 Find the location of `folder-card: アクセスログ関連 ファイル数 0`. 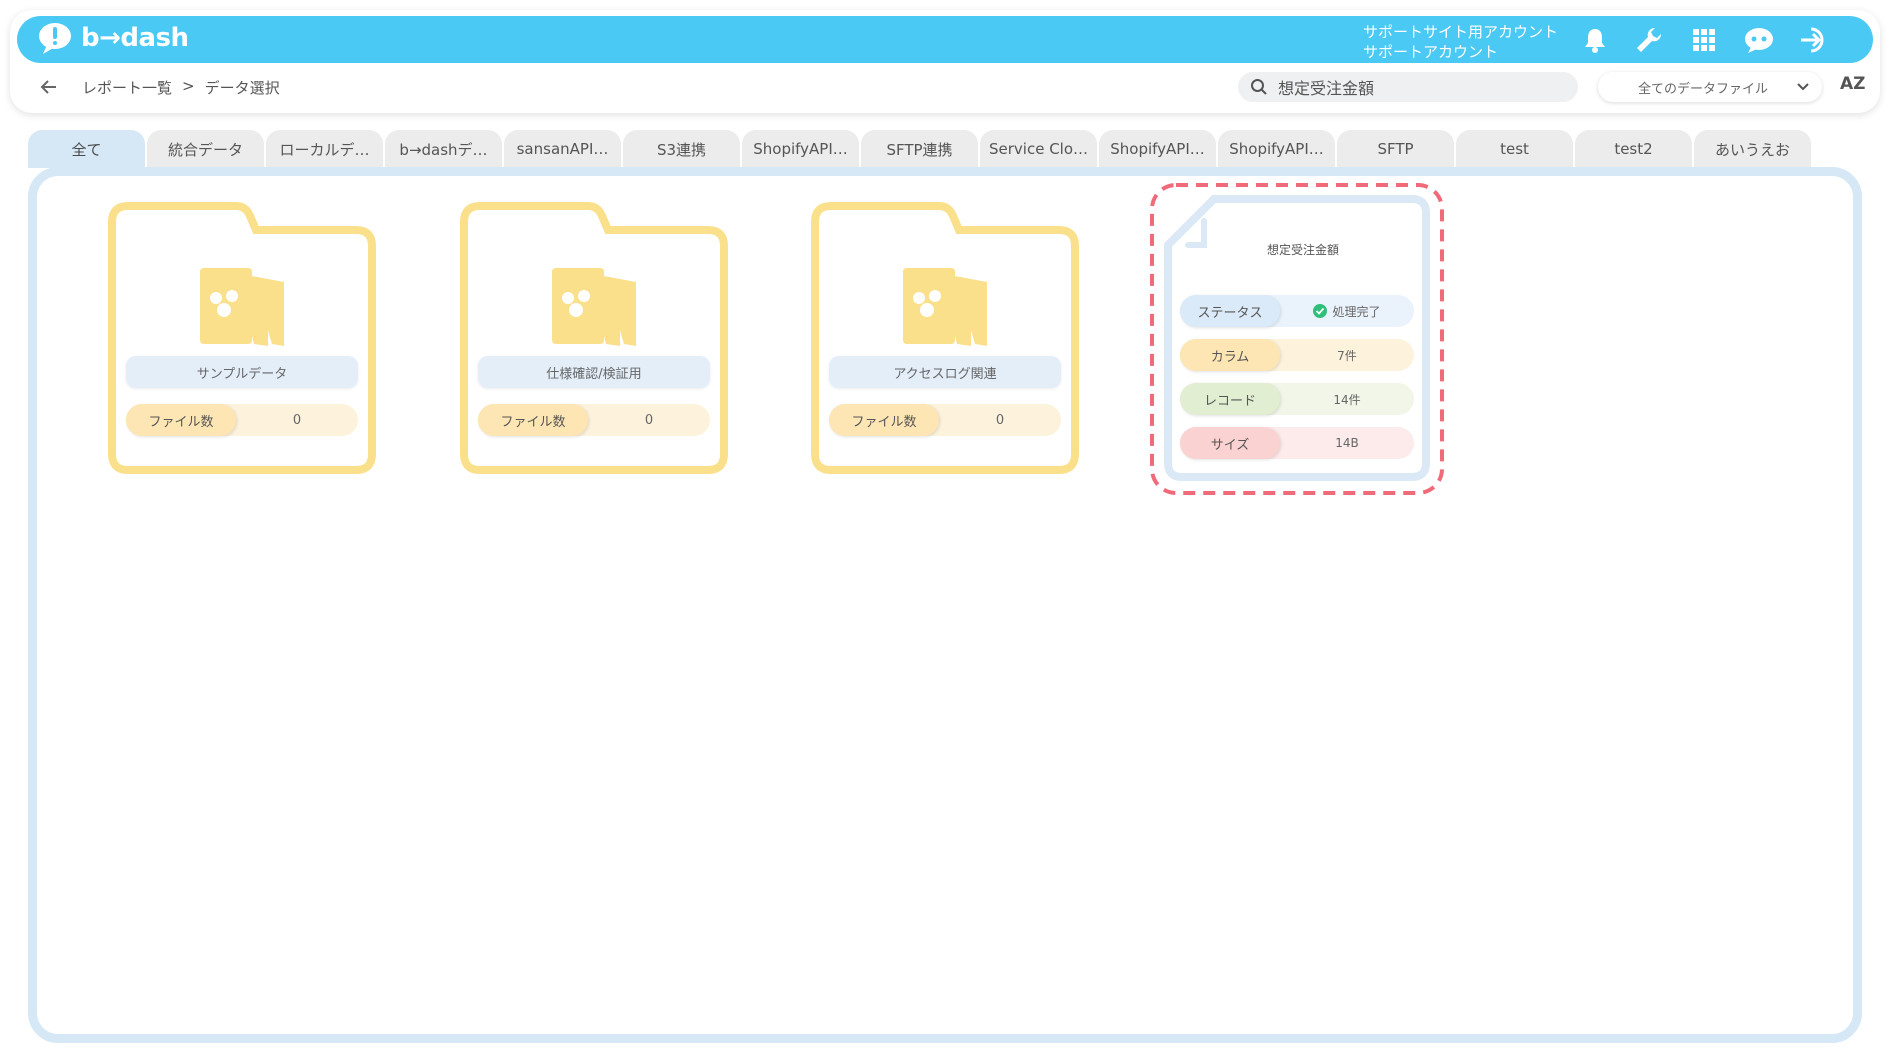

folder-card: アクセスログ関連 ファイル数 0 is located at coordinates (945, 338).